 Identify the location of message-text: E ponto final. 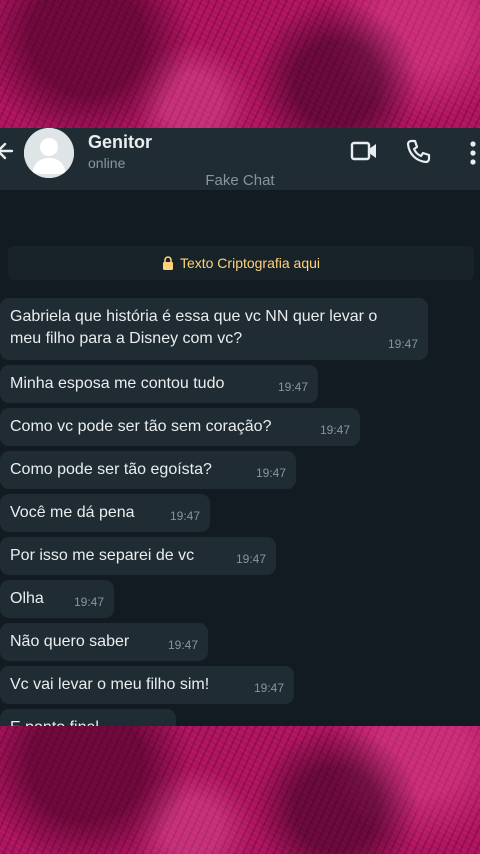
(54, 721).